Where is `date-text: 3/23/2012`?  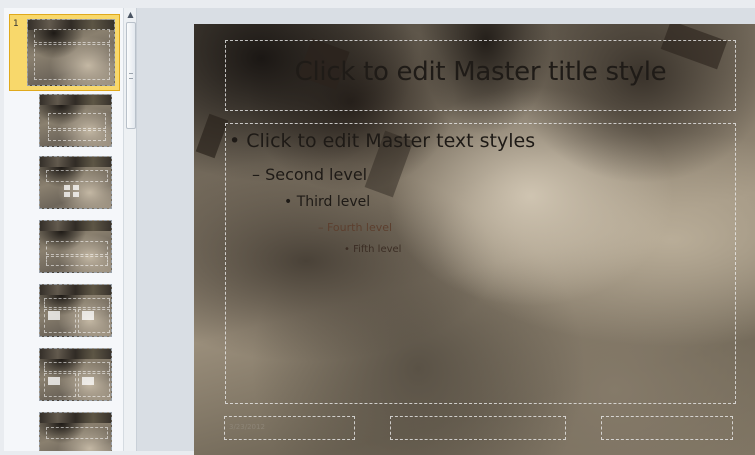 date-text: 3/23/2012 is located at coordinates (247, 427).